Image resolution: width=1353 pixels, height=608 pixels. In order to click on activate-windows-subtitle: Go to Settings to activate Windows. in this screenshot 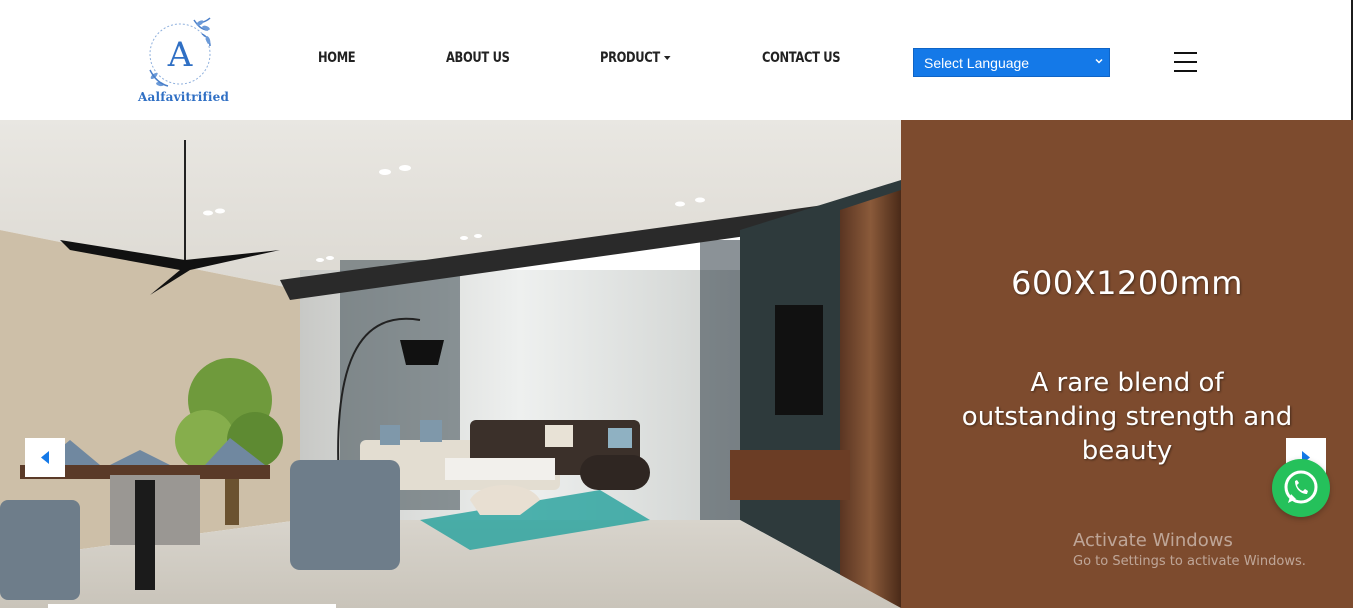, I will do `click(1189, 561)`.